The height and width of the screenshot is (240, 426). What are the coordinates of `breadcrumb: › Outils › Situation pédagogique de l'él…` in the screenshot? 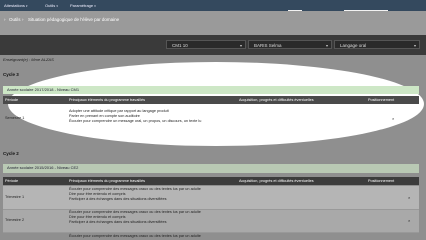 It's located at (213, 23).